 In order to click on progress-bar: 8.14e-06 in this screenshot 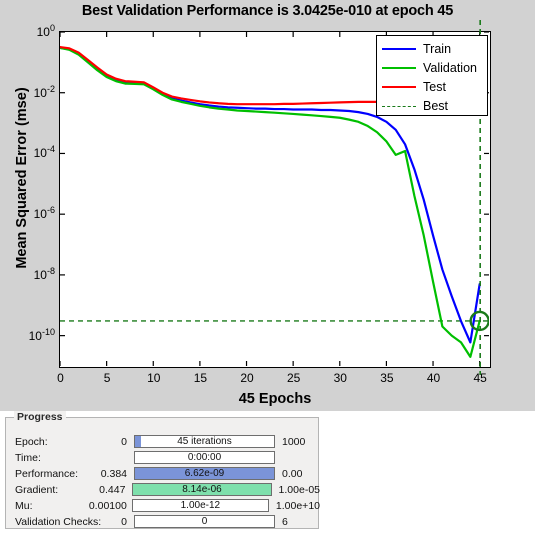, I will do `click(202, 489)`.